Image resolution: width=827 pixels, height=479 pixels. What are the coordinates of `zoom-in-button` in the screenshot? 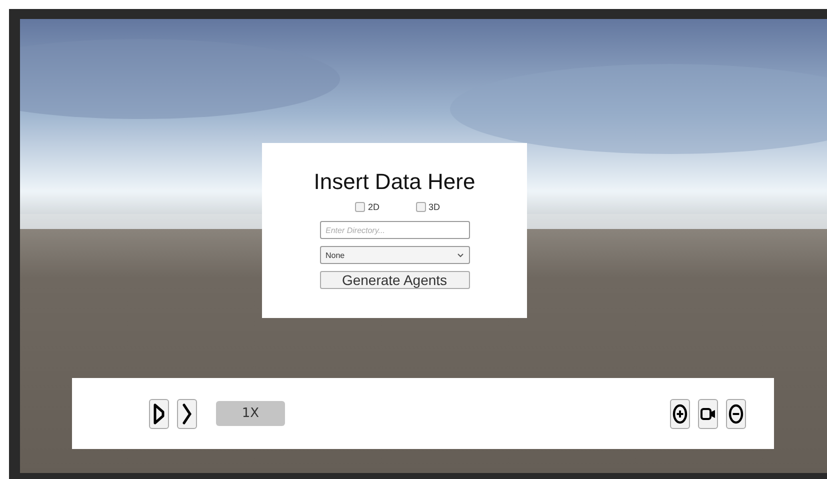 It's located at (680, 413).